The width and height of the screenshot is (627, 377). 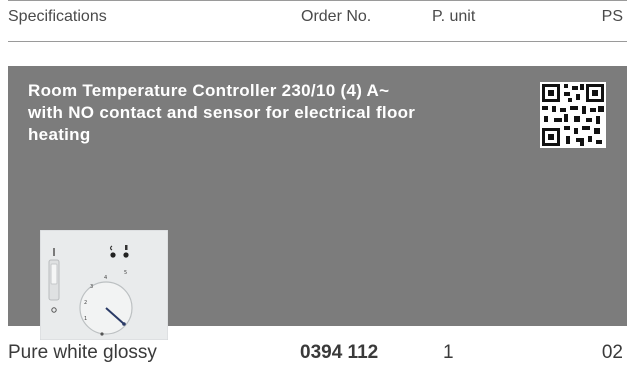 What do you see at coordinates (105, 278) in the screenshot?
I see `svg-text: 4` at bounding box center [105, 278].